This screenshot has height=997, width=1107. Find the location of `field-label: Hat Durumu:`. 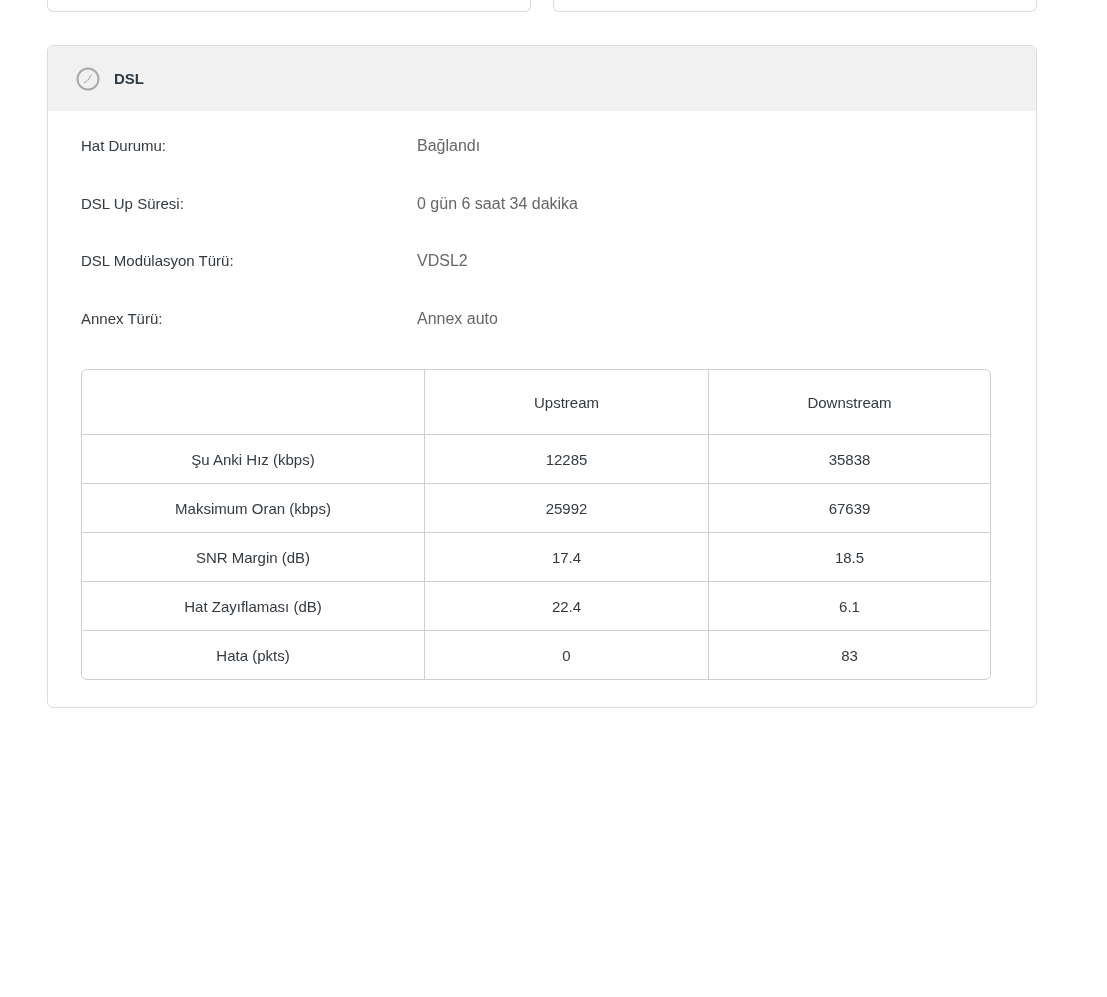

field-label: Hat Durumu: is located at coordinates (124, 145).